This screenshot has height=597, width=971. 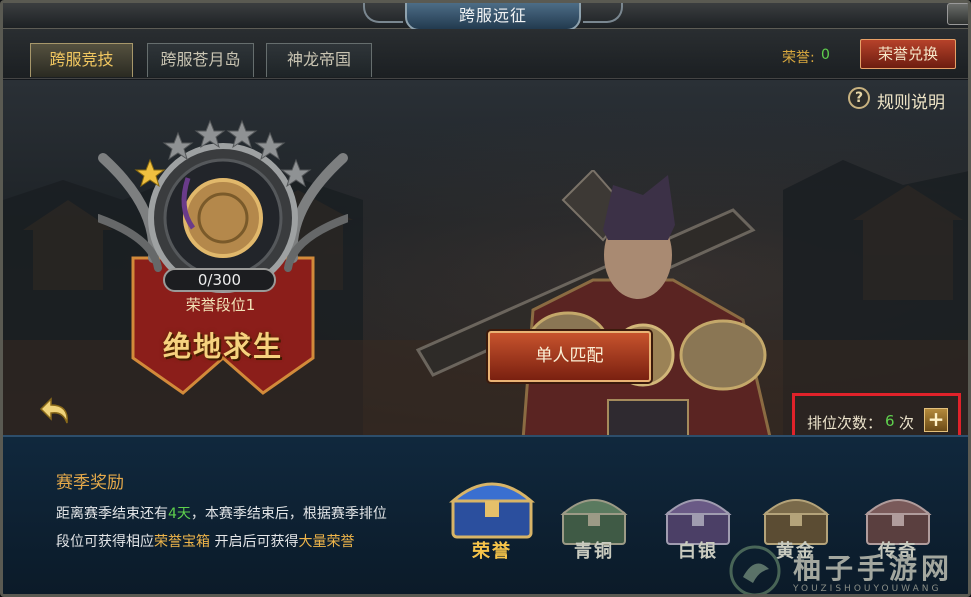 What do you see at coordinates (112, 514) in the screenshot?
I see `reward-text: 距离赛季结束还有` at bounding box center [112, 514].